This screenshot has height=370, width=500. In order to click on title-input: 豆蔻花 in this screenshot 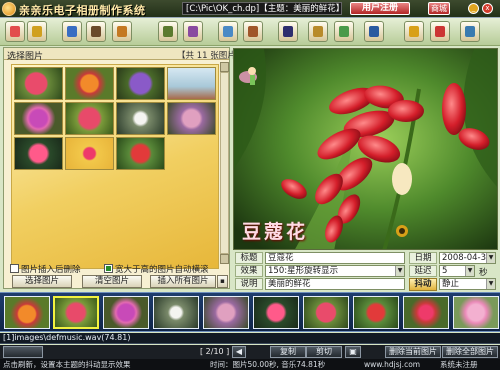, I will do `click(335, 258)`.